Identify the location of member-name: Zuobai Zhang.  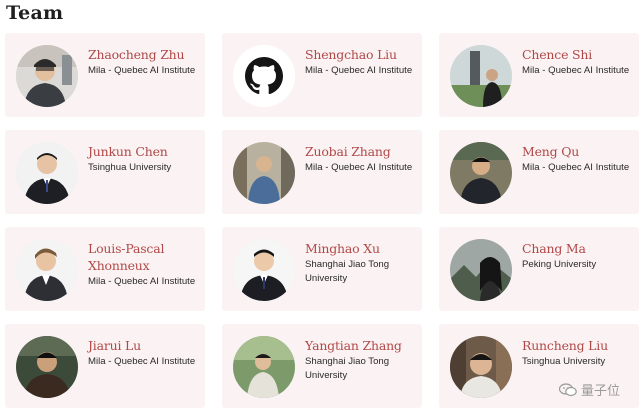
(361, 151).